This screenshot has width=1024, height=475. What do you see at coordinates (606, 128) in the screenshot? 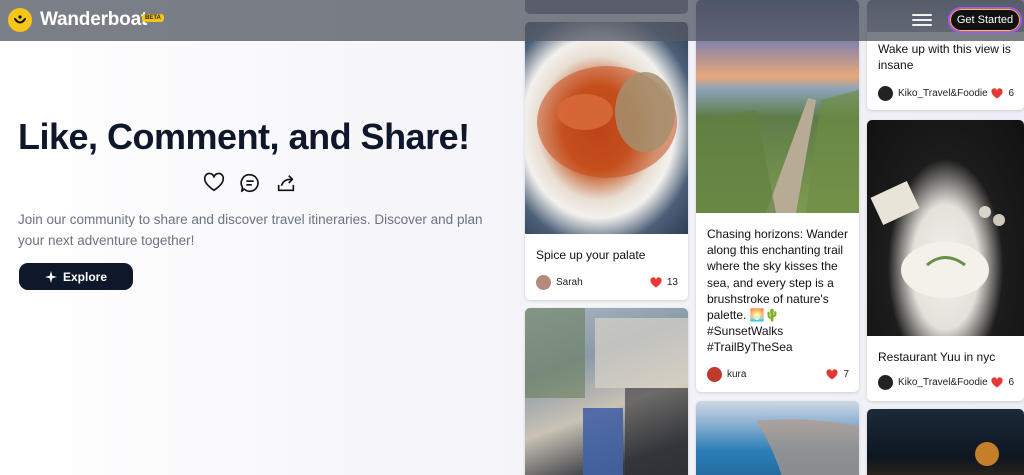
I see `food-image` at bounding box center [606, 128].